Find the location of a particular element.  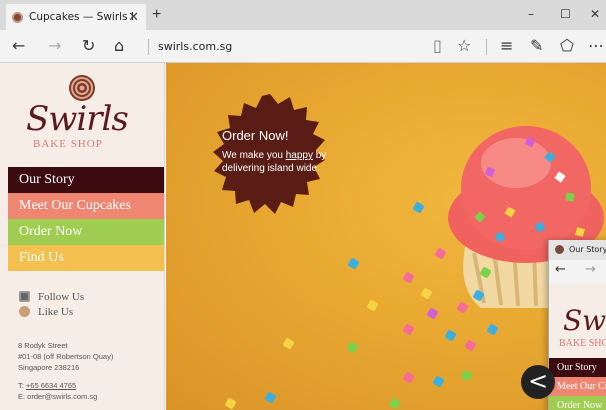

menu-item-meet-our-cupcakes: Meet Our Cupcakes is located at coordinates (86, 206).